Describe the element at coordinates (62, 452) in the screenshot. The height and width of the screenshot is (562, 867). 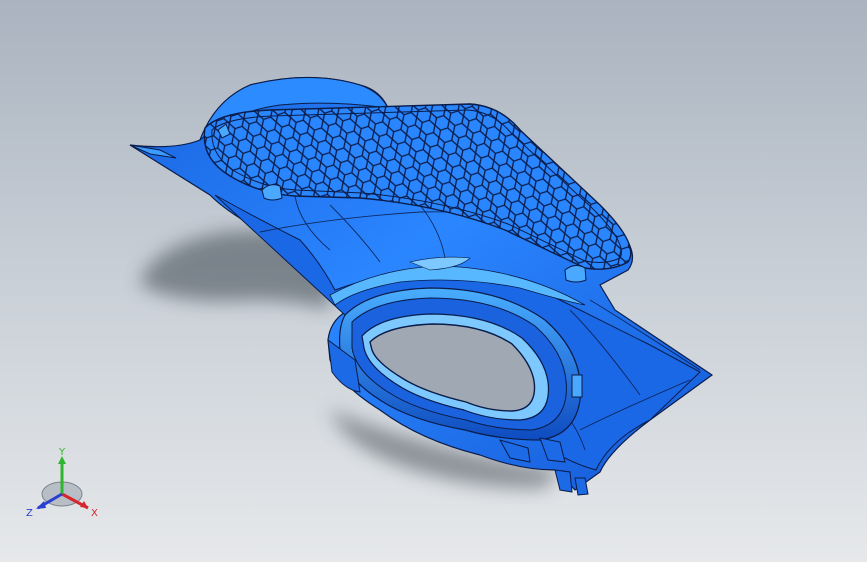
I see `y-axis-label: Y` at that location.